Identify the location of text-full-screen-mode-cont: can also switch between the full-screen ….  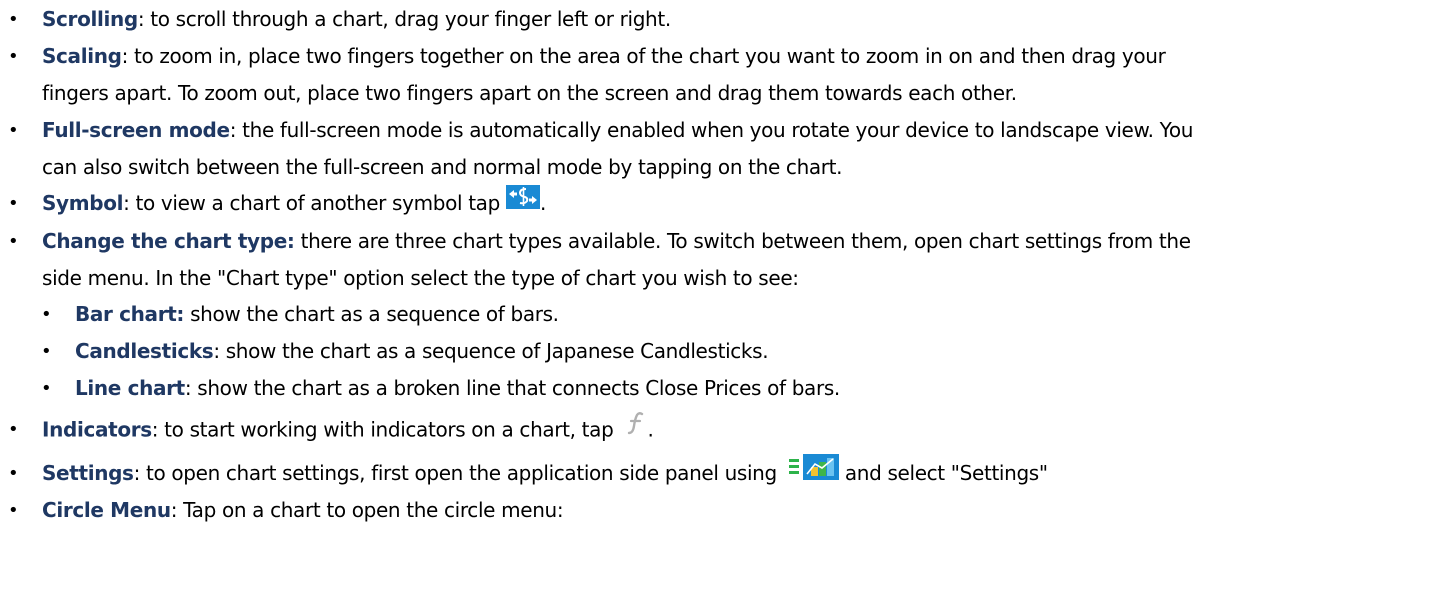
(442, 167).